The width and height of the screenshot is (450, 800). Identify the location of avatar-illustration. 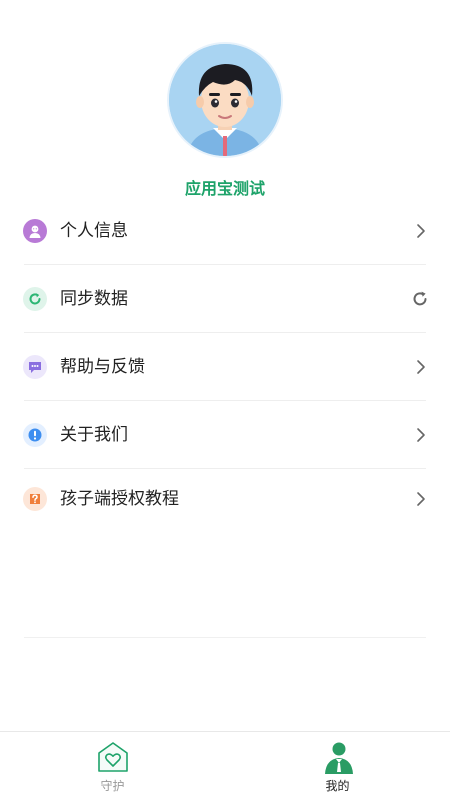
(225, 100).